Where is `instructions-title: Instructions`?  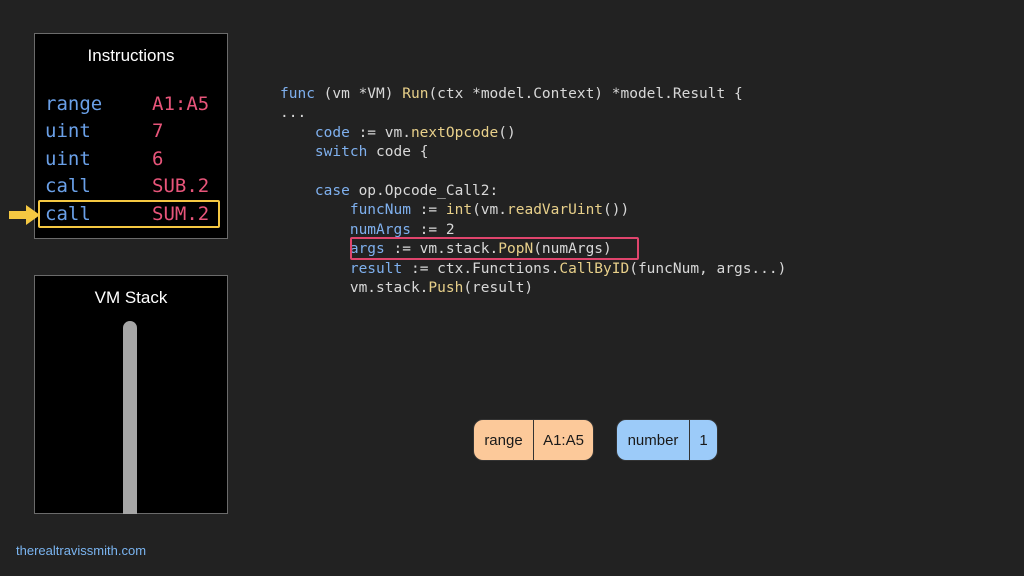 instructions-title: Instructions is located at coordinates (131, 55).